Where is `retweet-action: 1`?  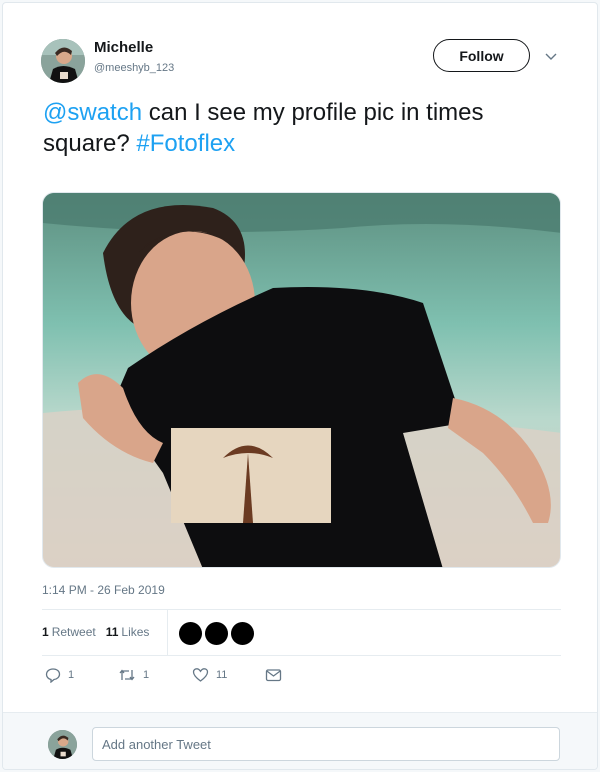
retweet-action: 1 is located at coordinates (133, 675).